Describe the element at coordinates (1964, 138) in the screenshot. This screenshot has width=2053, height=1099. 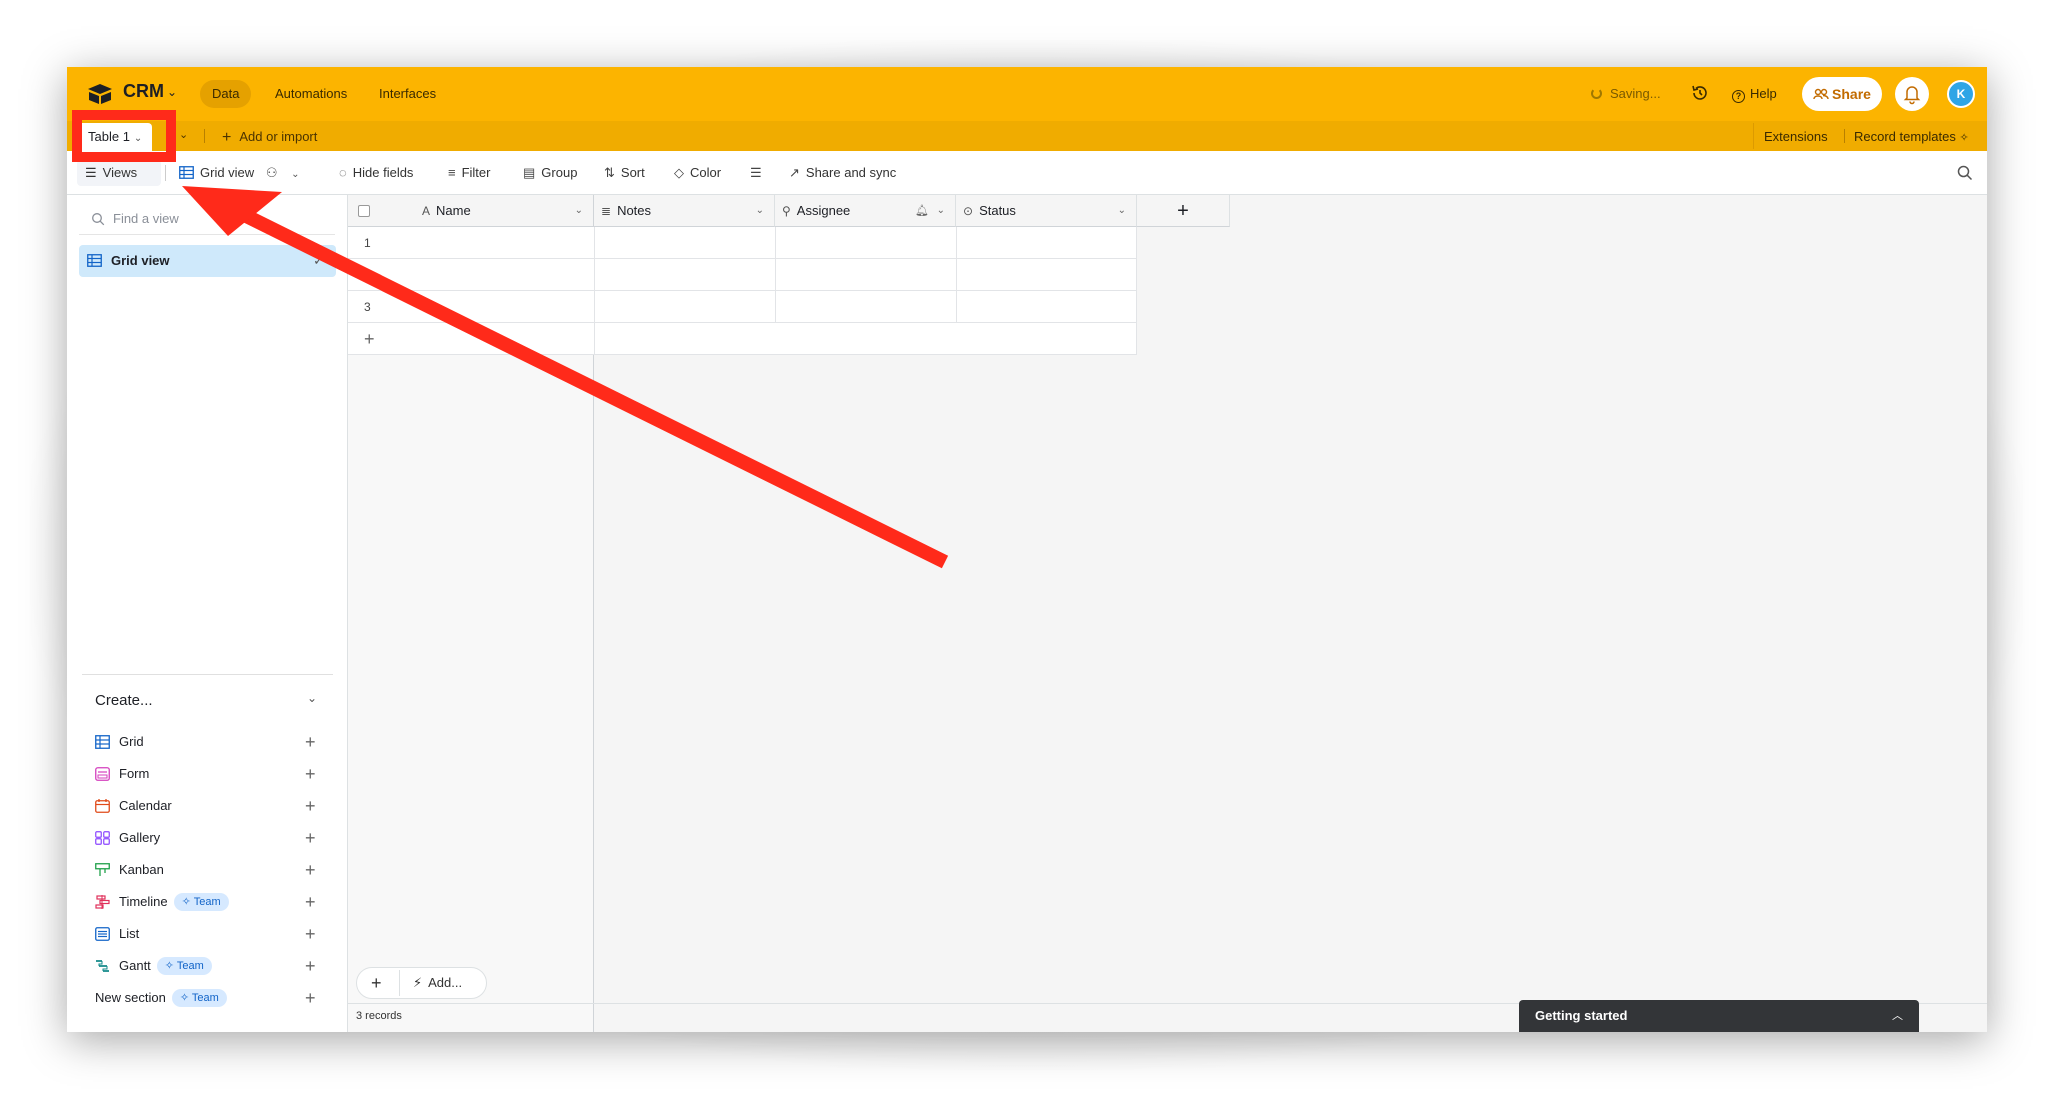
I see `sparkle-icon: ✧` at that location.